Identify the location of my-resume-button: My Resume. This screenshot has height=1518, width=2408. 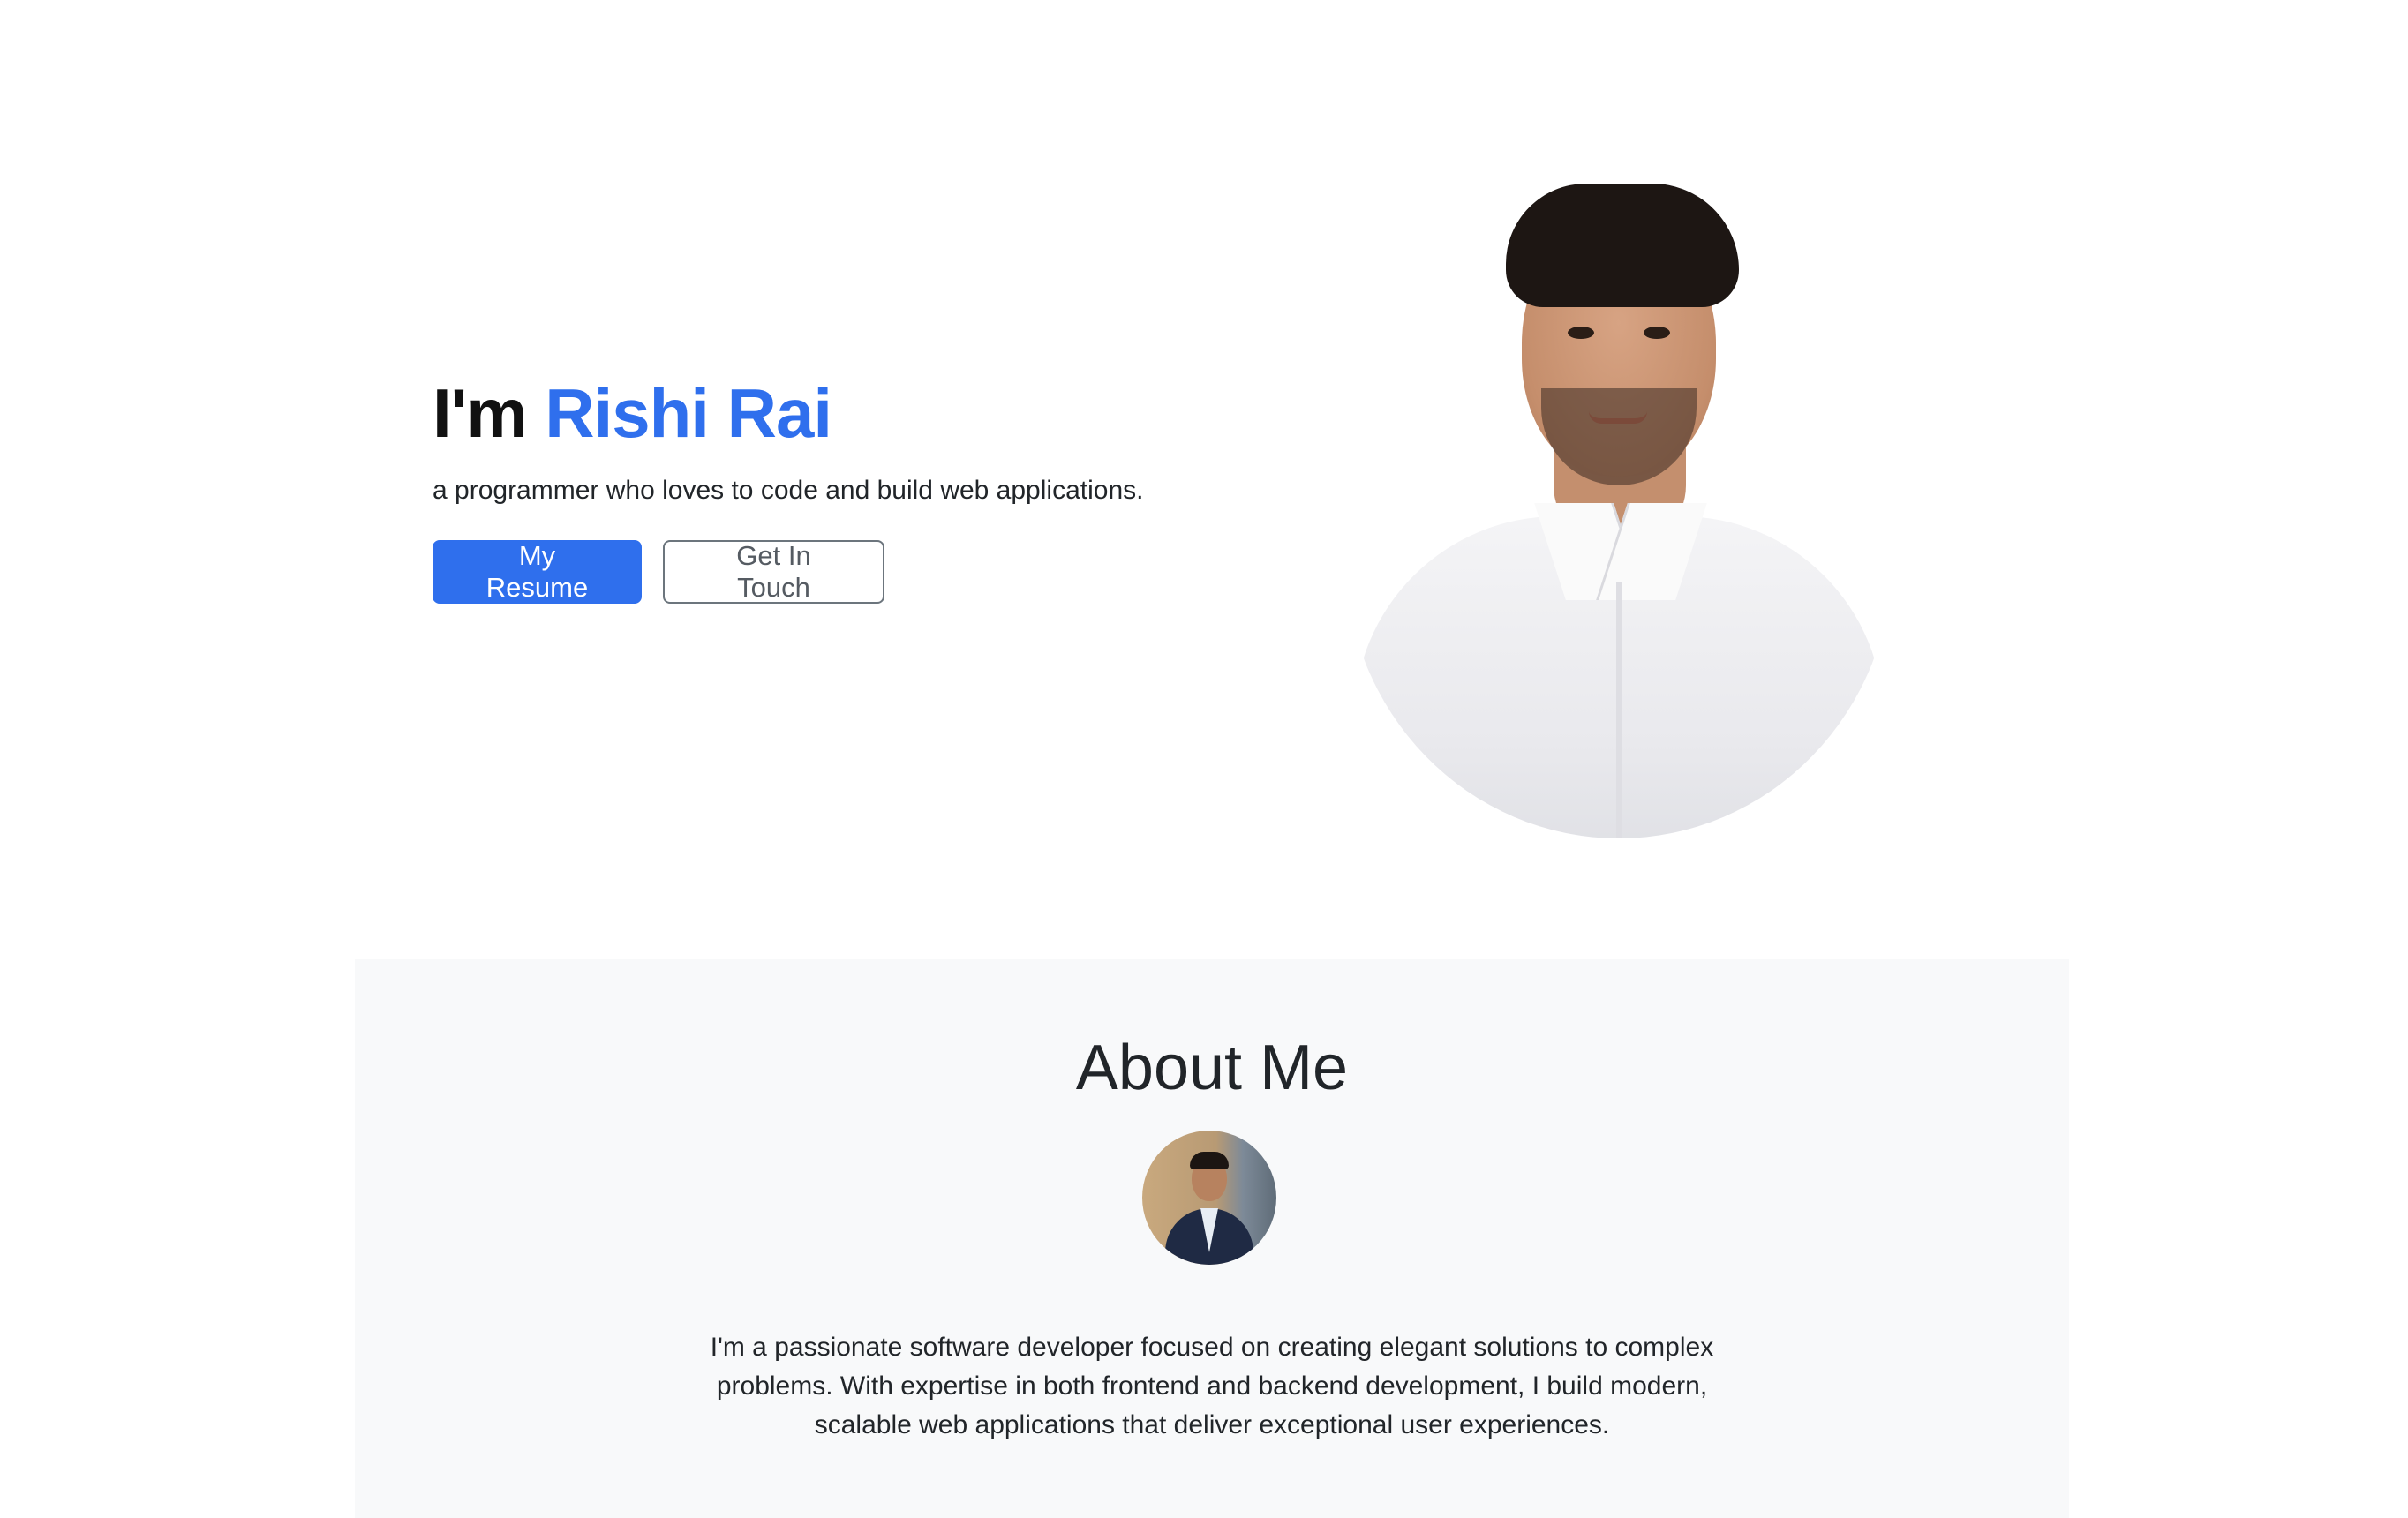
(537, 572).